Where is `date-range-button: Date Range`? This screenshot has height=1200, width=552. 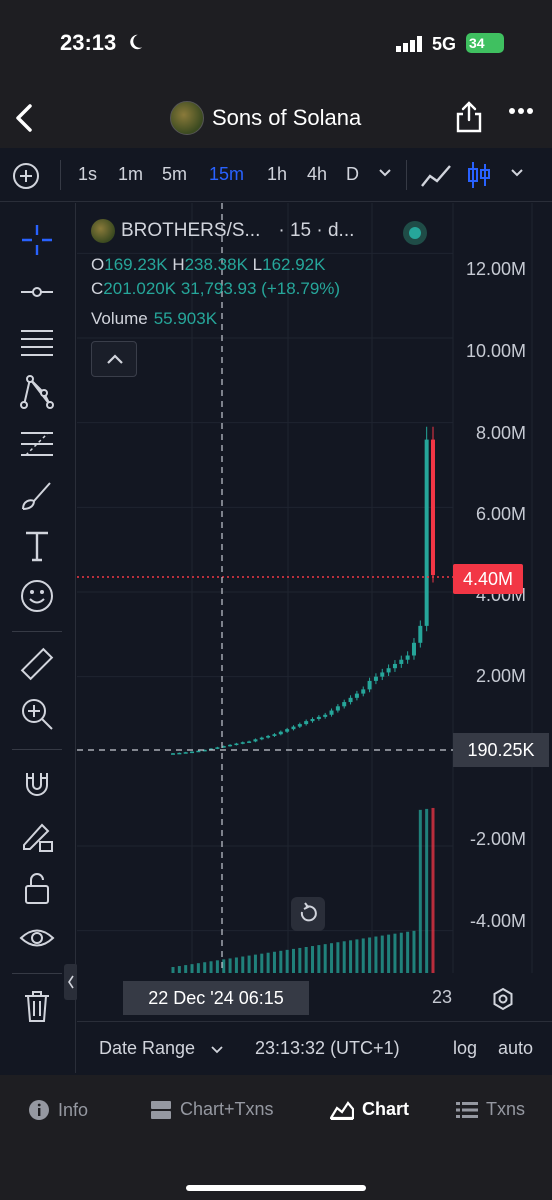
date-range-button: Date Range is located at coordinates (147, 1048).